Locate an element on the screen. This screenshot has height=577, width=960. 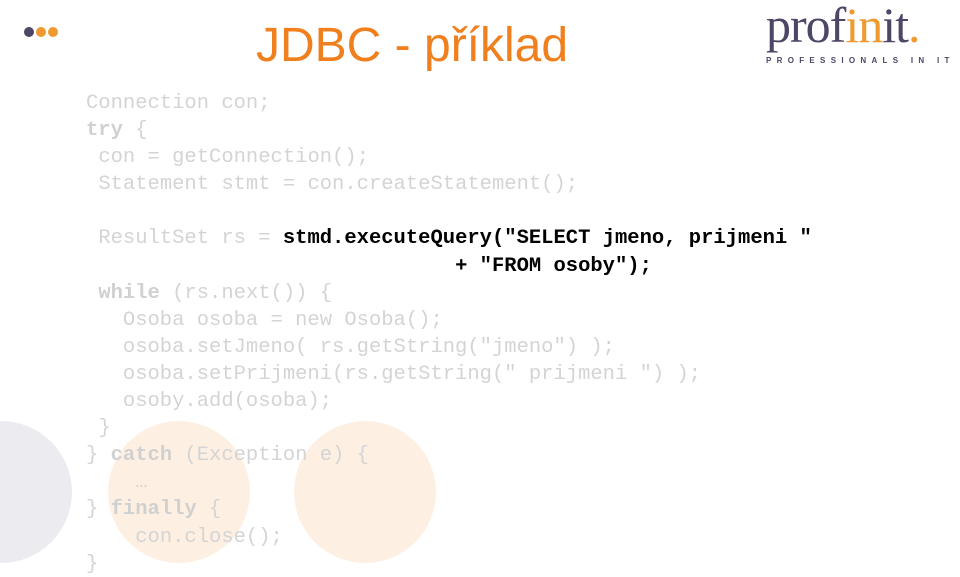
code-text: osoby.add(osoba); is located at coordinates (227, 402).